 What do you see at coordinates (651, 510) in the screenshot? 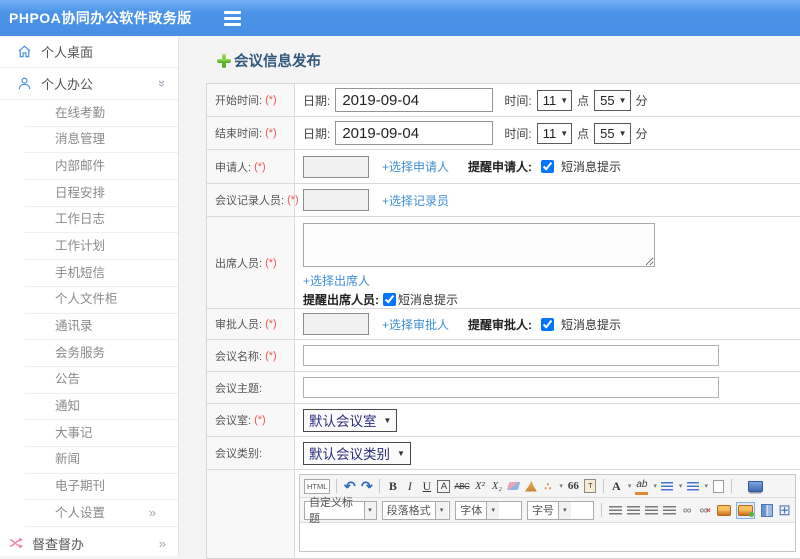
I see `align-right-icon` at bounding box center [651, 510].